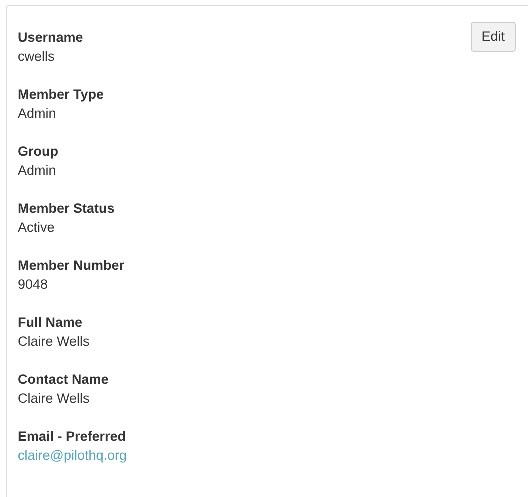 The width and height of the screenshot is (528, 497). What do you see at coordinates (36, 227) in the screenshot?
I see `field-value: Active` at bounding box center [36, 227].